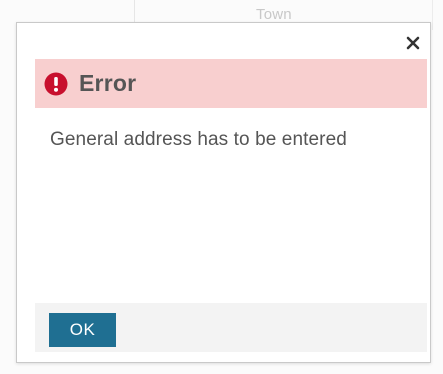 The height and width of the screenshot is (374, 443). What do you see at coordinates (231, 327) in the screenshot?
I see `dialog-footer: OK` at bounding box center [231, 327].